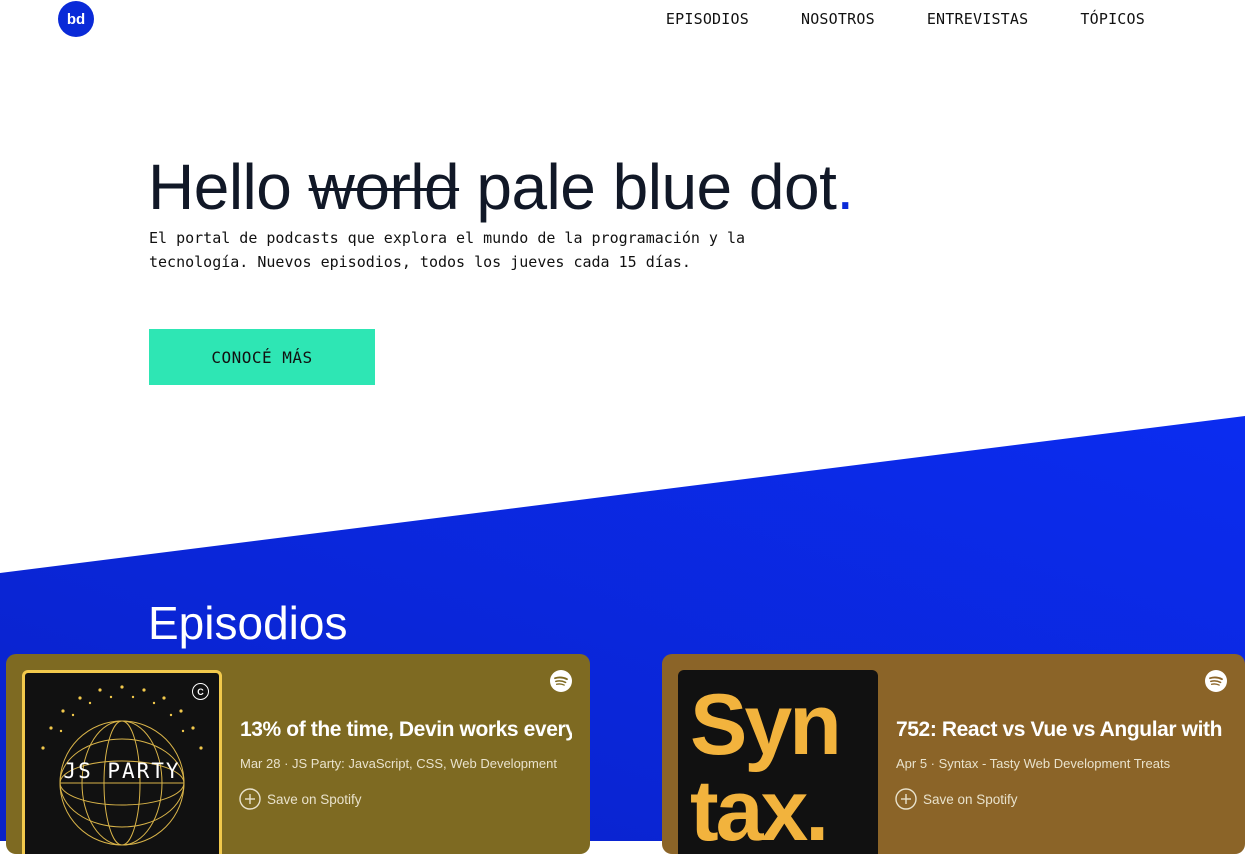 The height and width of the screenshot is (854, 1245). I want to click on site-logo: bd, so click(76, 19).